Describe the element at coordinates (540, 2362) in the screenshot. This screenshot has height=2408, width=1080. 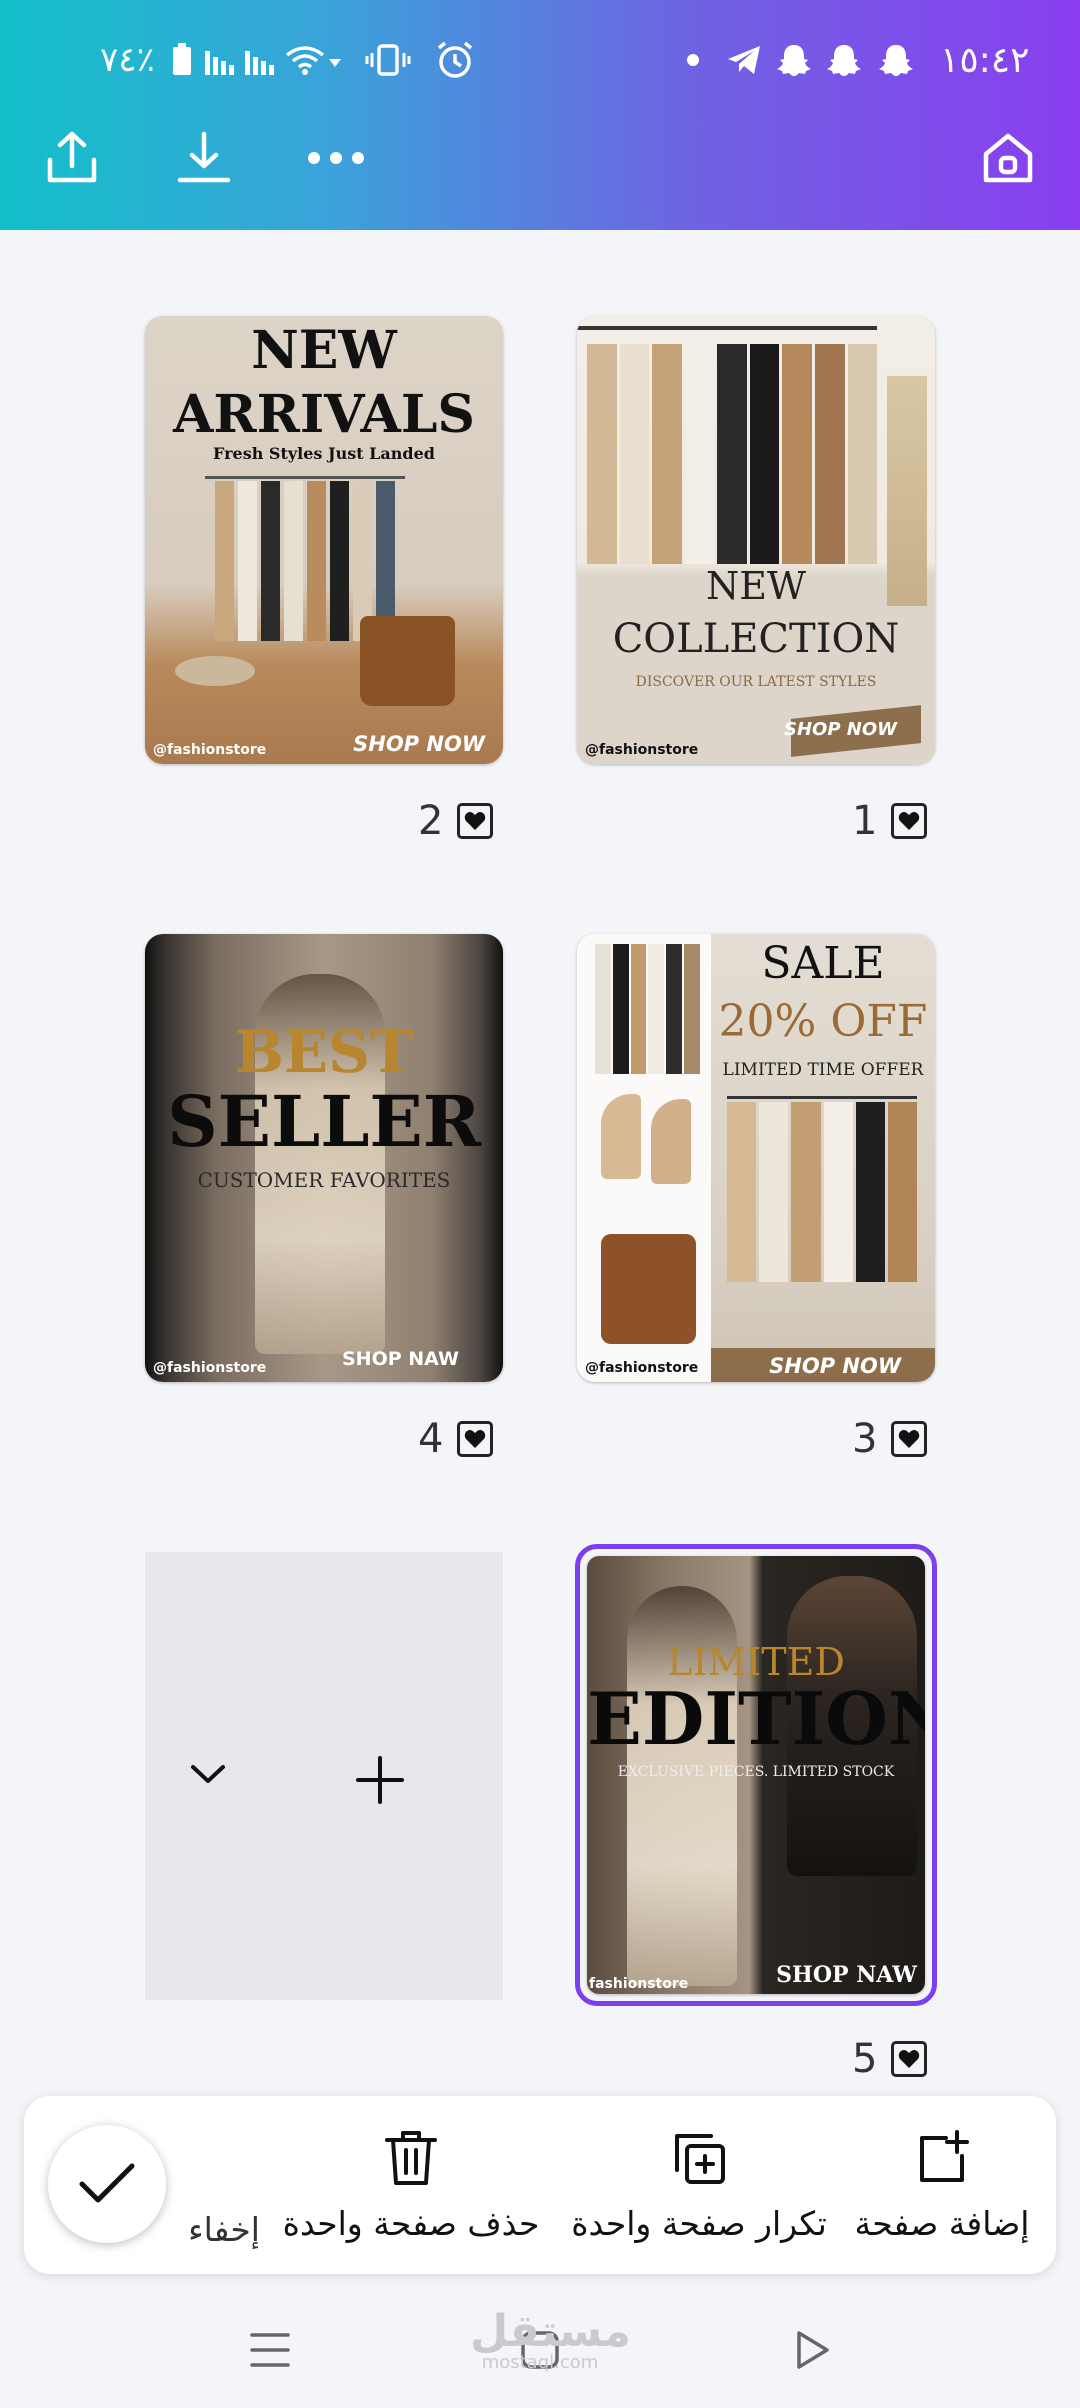
I see `watermark-sub: mostaql.com` at that location.